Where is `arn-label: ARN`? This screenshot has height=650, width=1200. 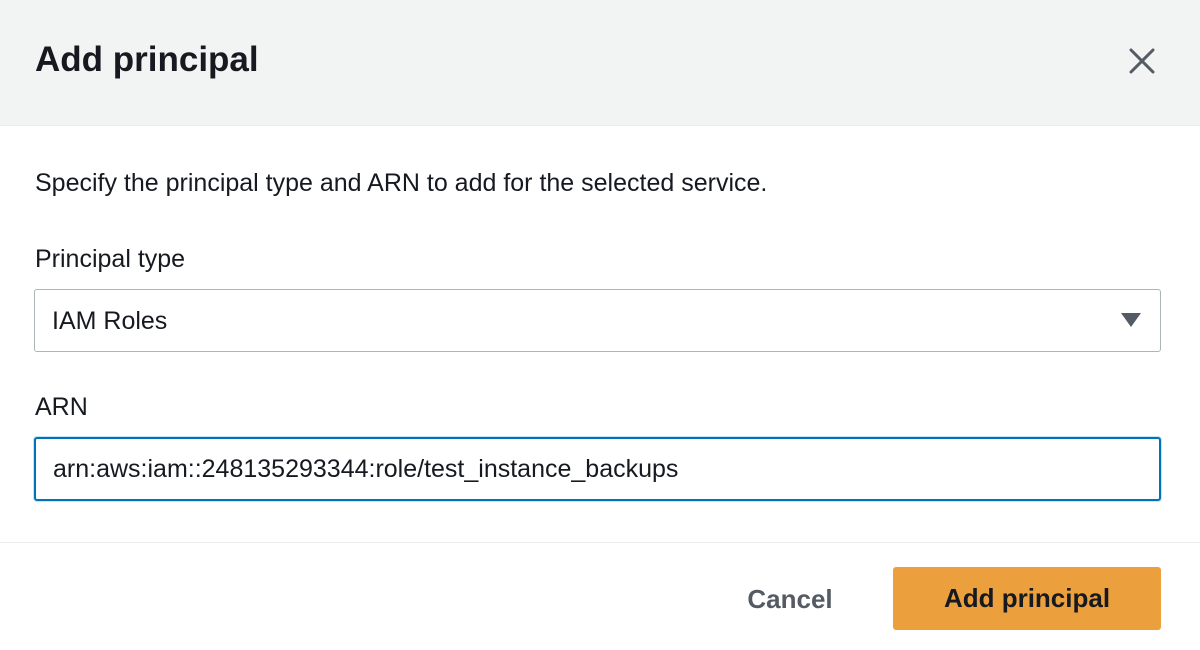 arn-label: ARN is located at coordinates (61, 407).